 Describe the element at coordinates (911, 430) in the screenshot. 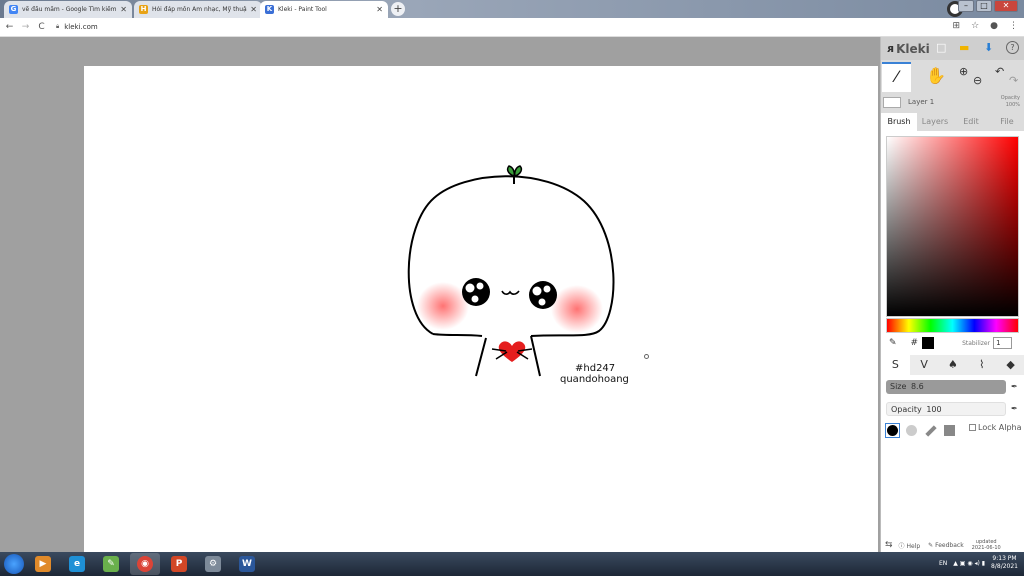

I see `soft-circle-shape-icon` at that location.